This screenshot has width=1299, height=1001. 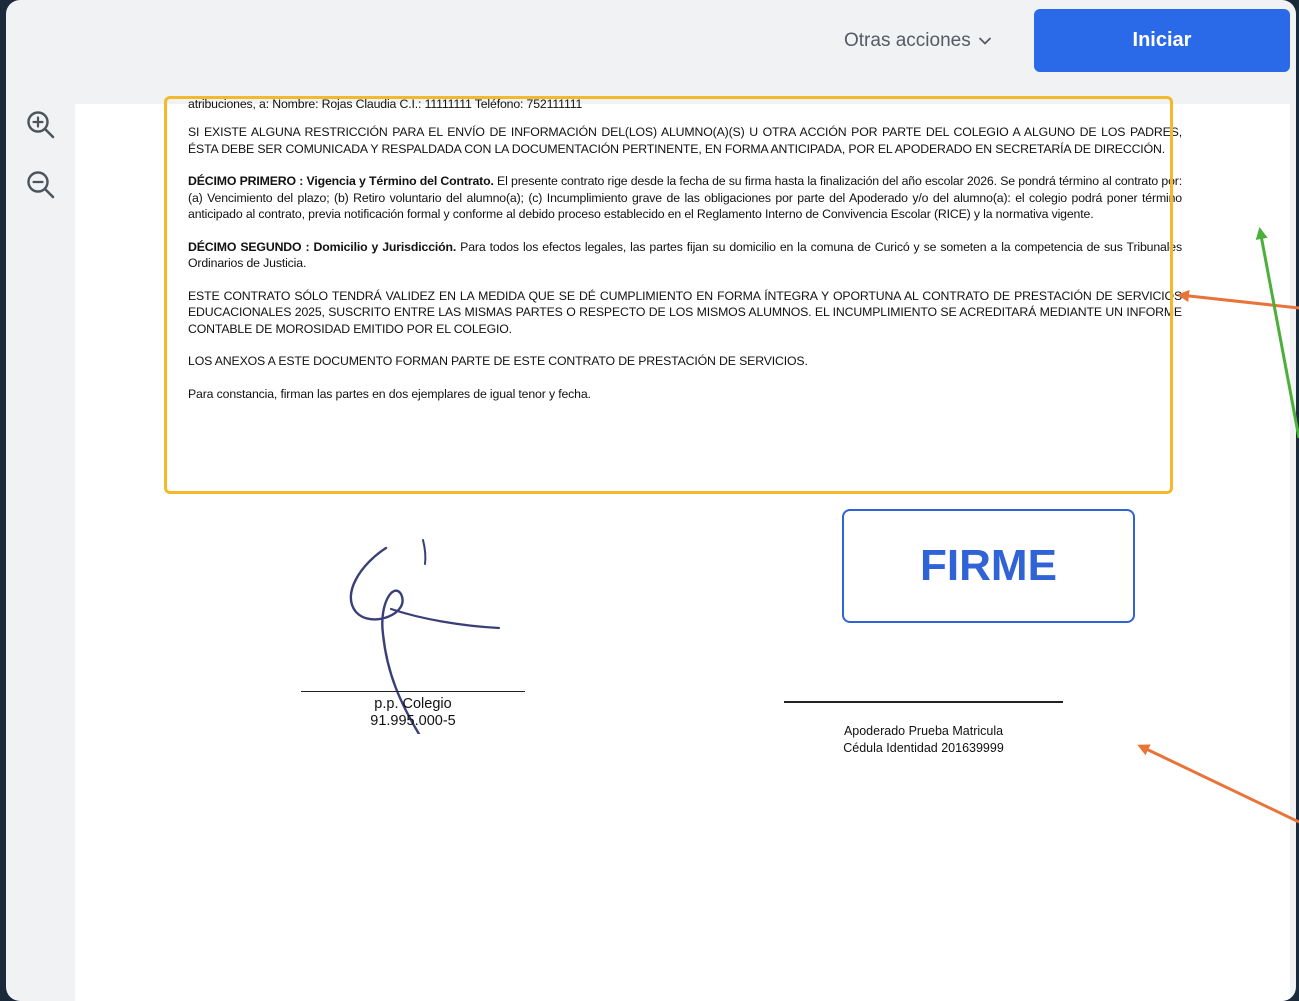 I want to click on school-name: p.p. Colegio, so click(x=413, y=704).